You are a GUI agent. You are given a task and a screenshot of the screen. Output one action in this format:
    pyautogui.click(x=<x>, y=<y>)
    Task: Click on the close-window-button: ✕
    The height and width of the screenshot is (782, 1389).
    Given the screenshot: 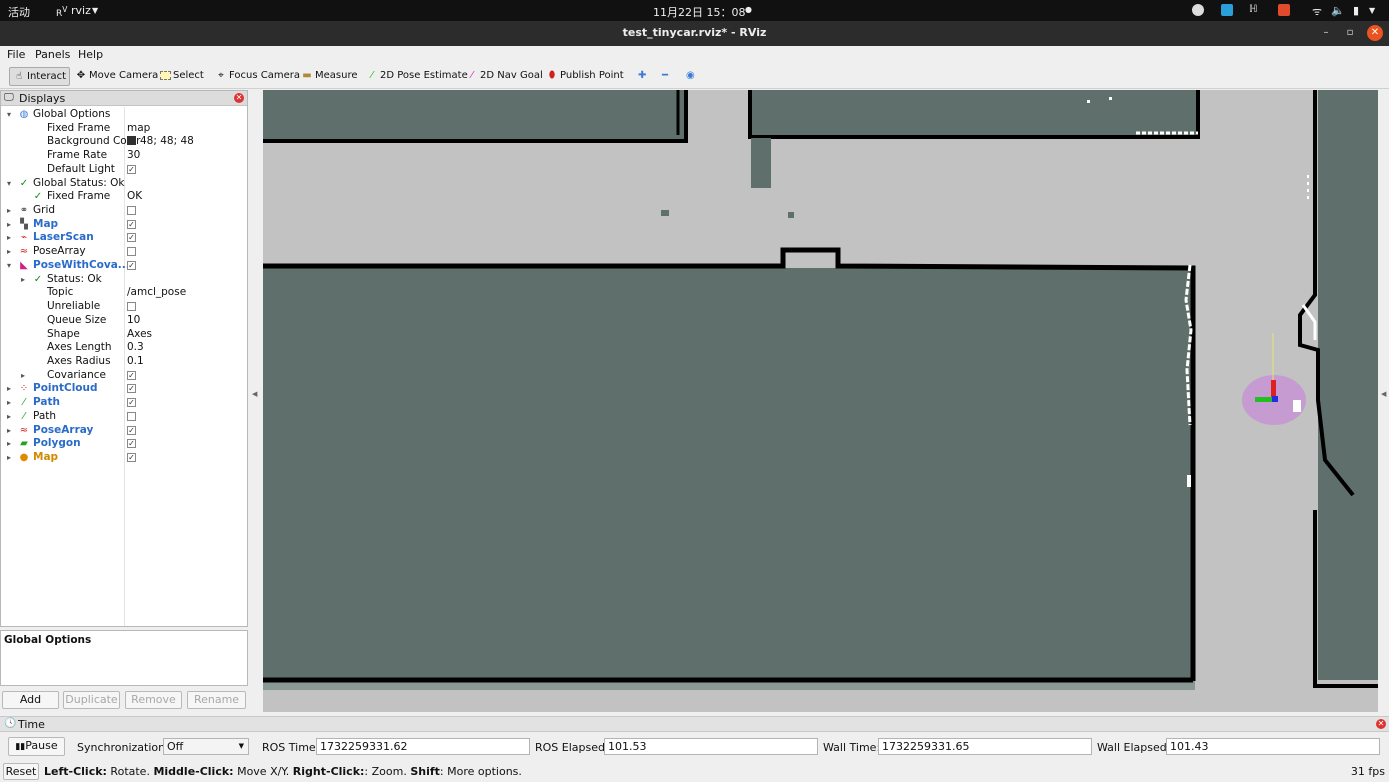 What is the action you would take?
    pyautogui.click(x=1375, y=33)
    